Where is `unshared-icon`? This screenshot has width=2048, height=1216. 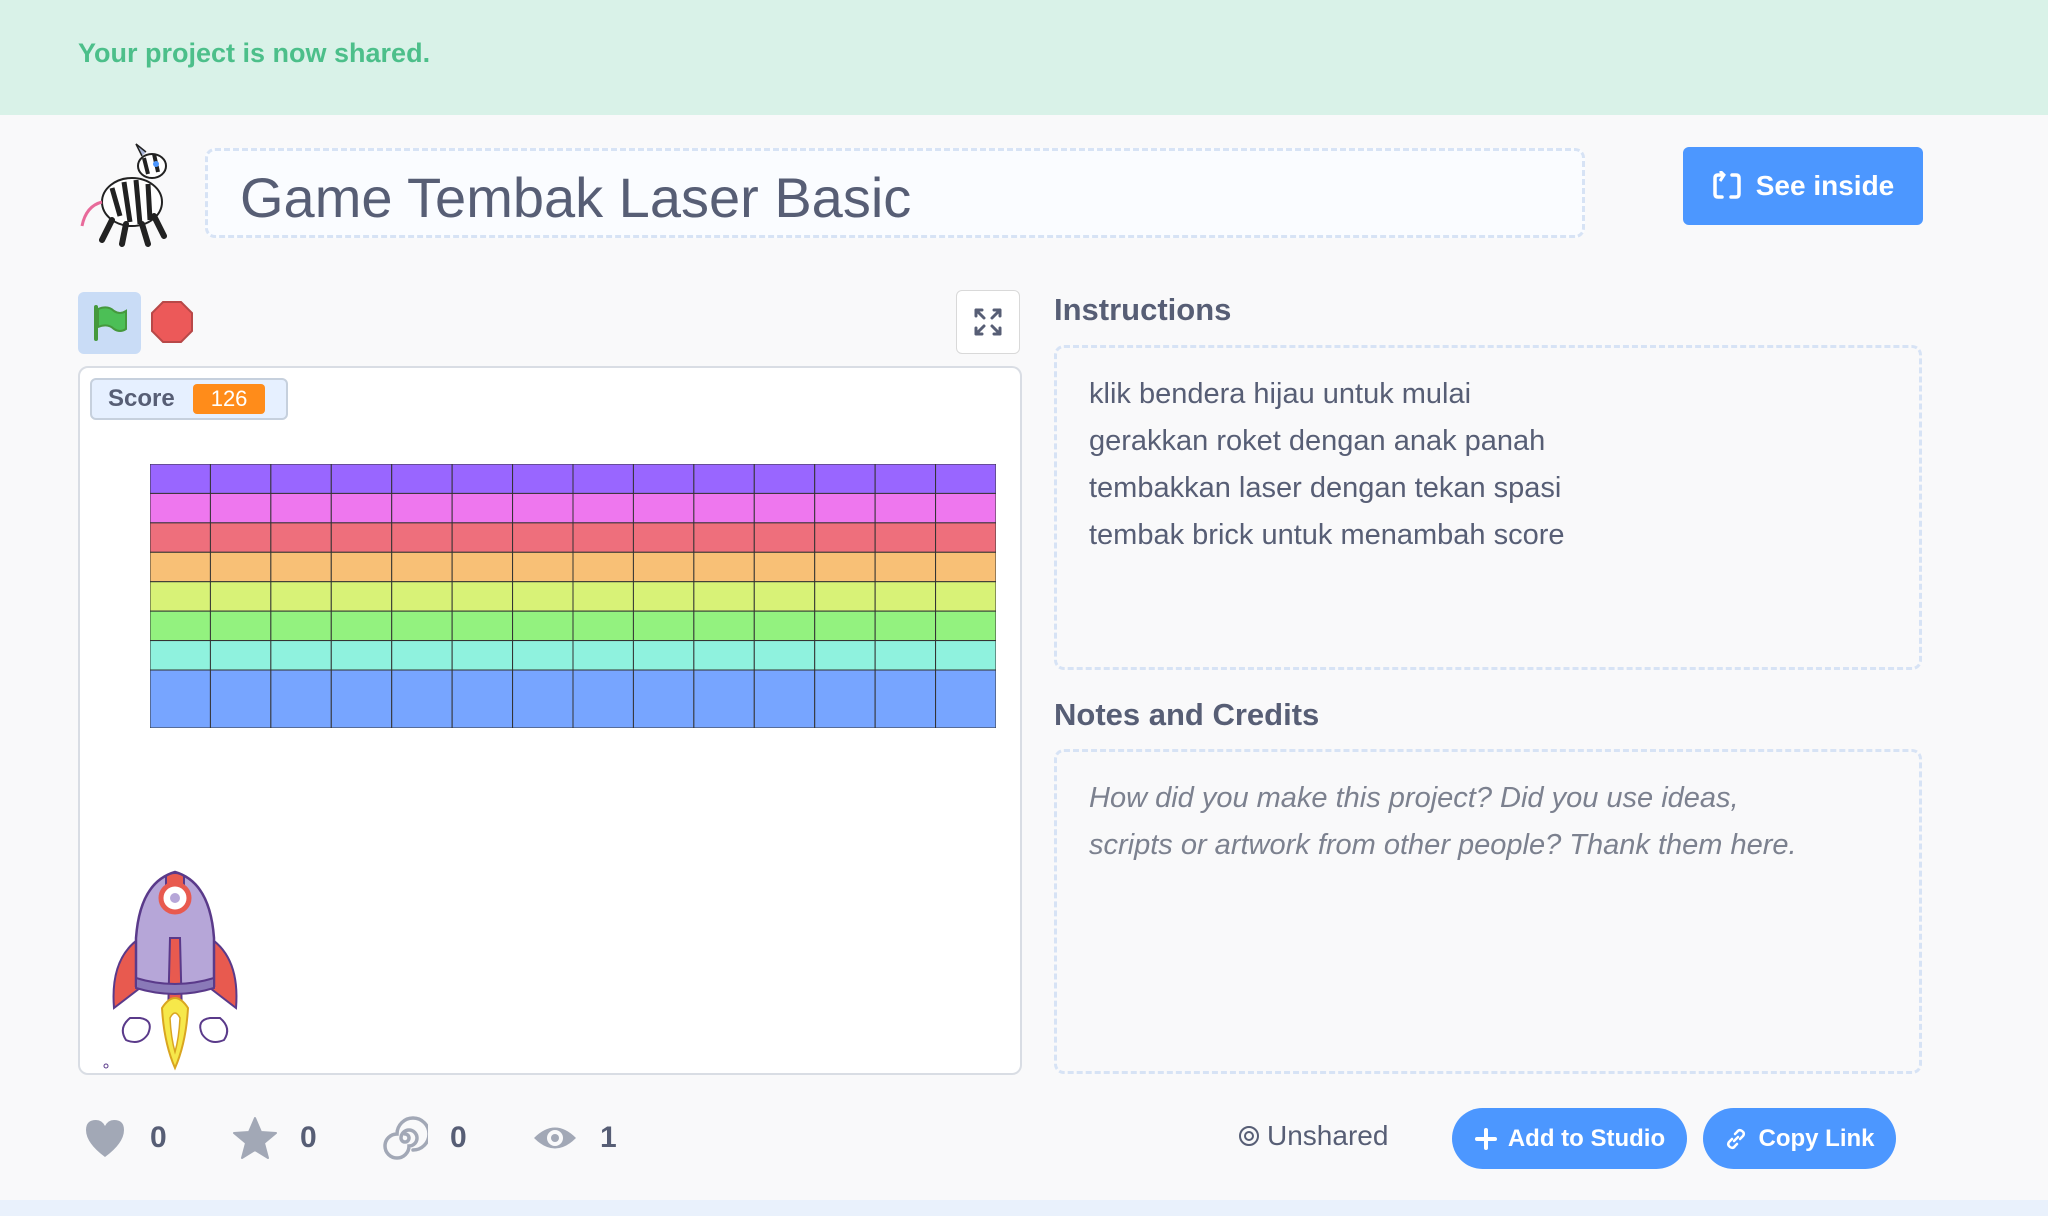 unshared-icon is located at coordinates (1249, 1136).